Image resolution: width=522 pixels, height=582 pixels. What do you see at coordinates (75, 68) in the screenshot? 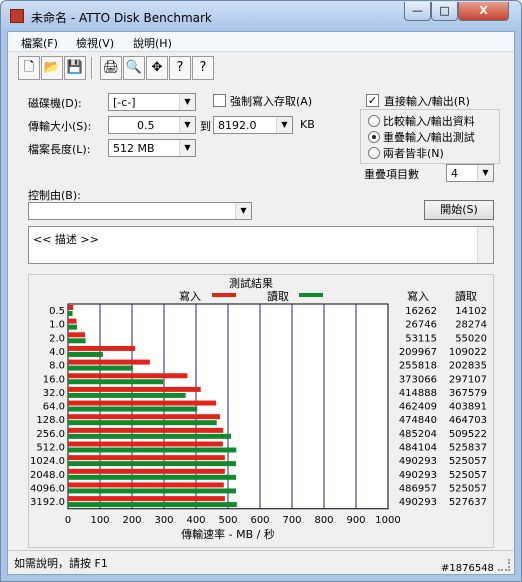
I see `save-icon: 💾` at bounding box center [75, 68].